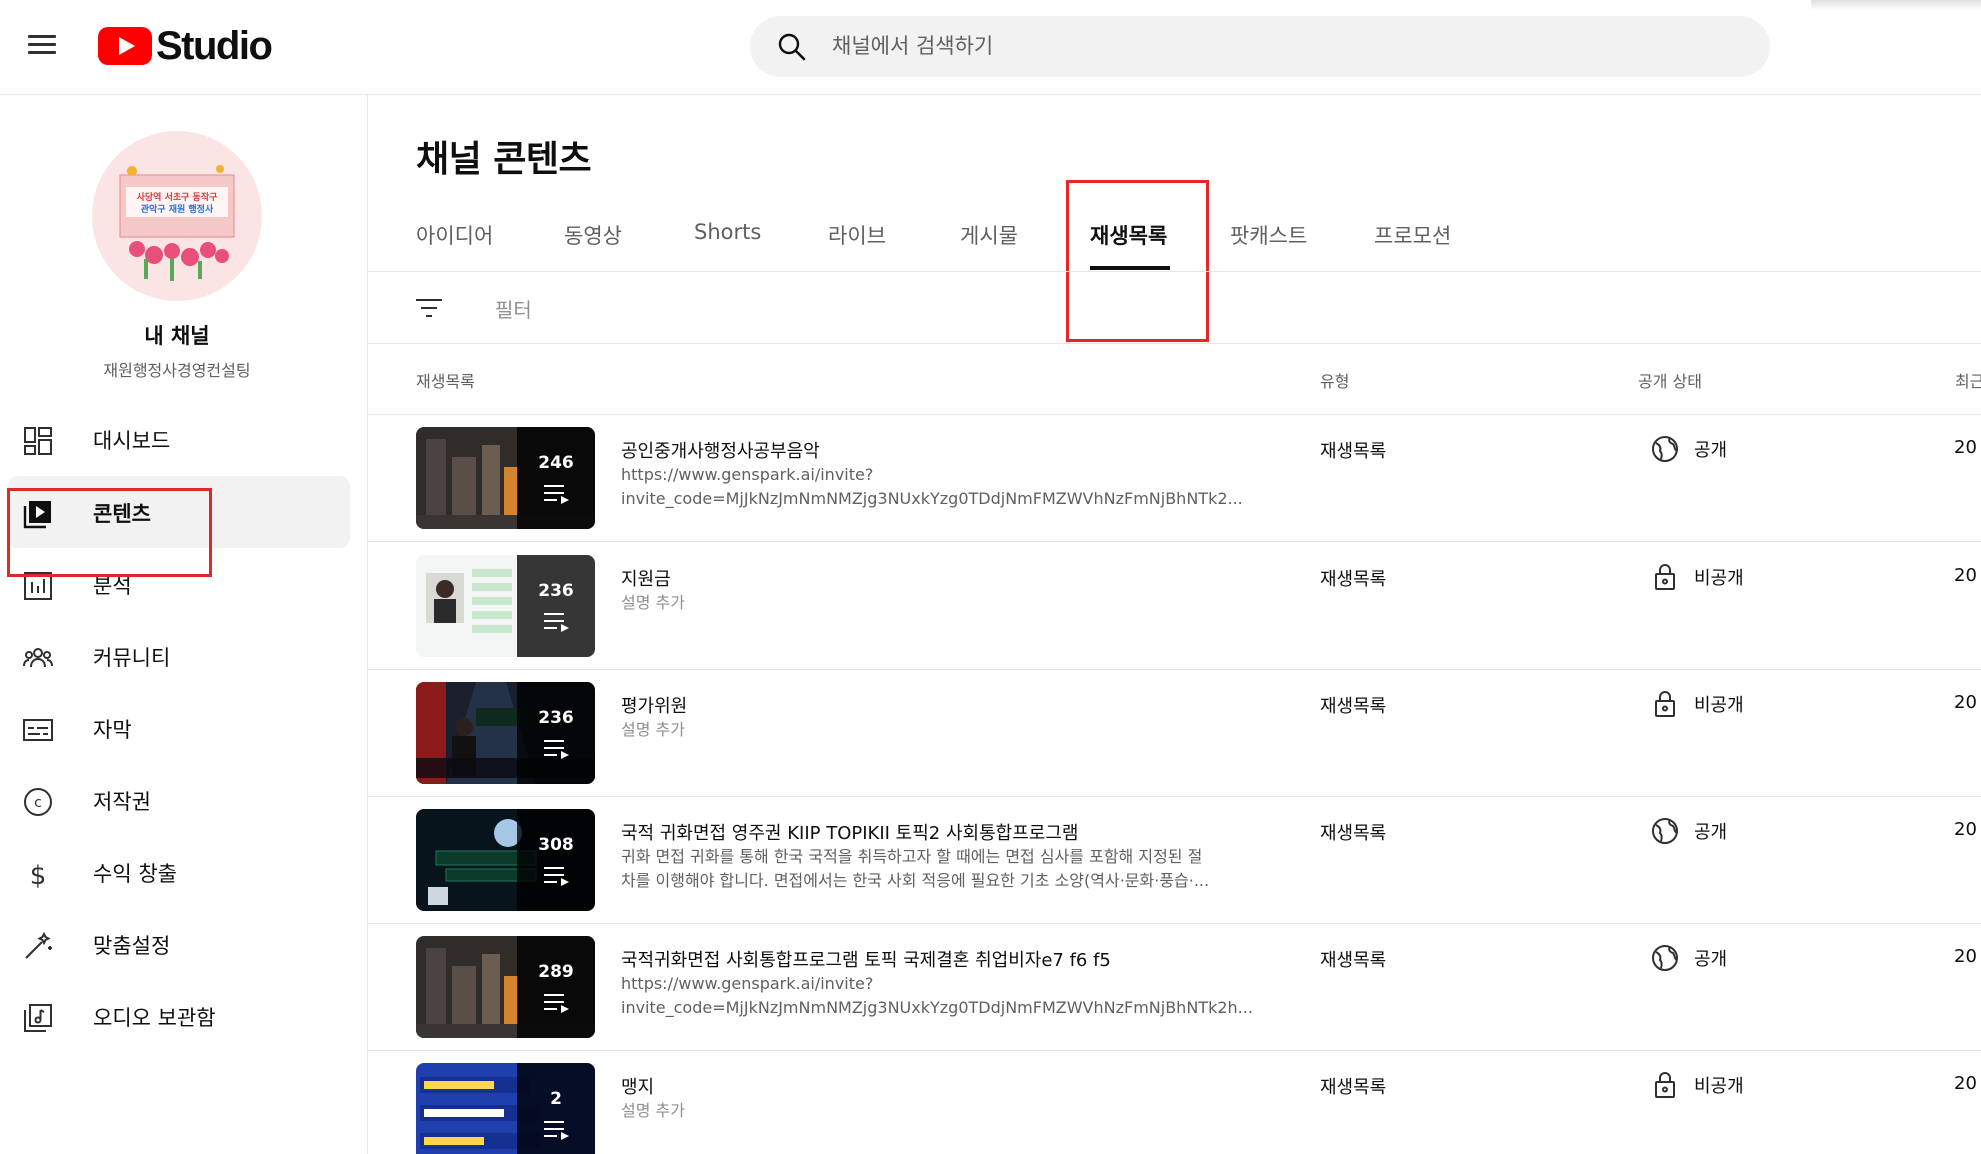  I want to click on search-bar, so click(1260, 46).